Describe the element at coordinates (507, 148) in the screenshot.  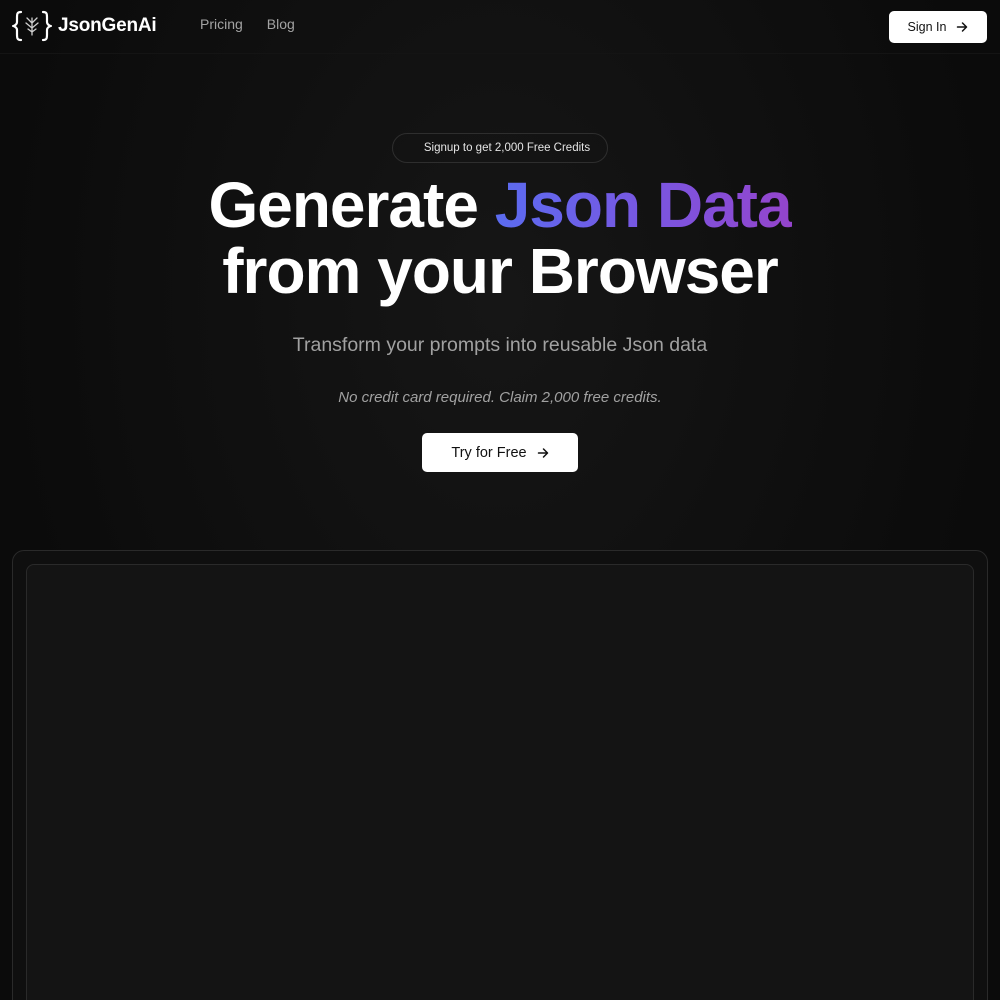
I see `badge-text: Signup to get 2,000 Free Credits` at that location.